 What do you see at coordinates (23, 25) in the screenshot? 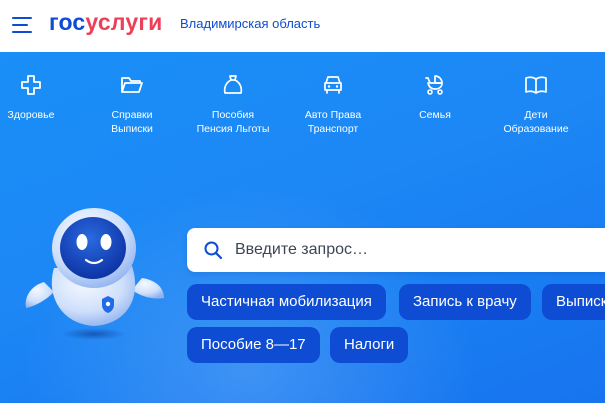
I see `menu-icon` at bounding box center [23, 25].